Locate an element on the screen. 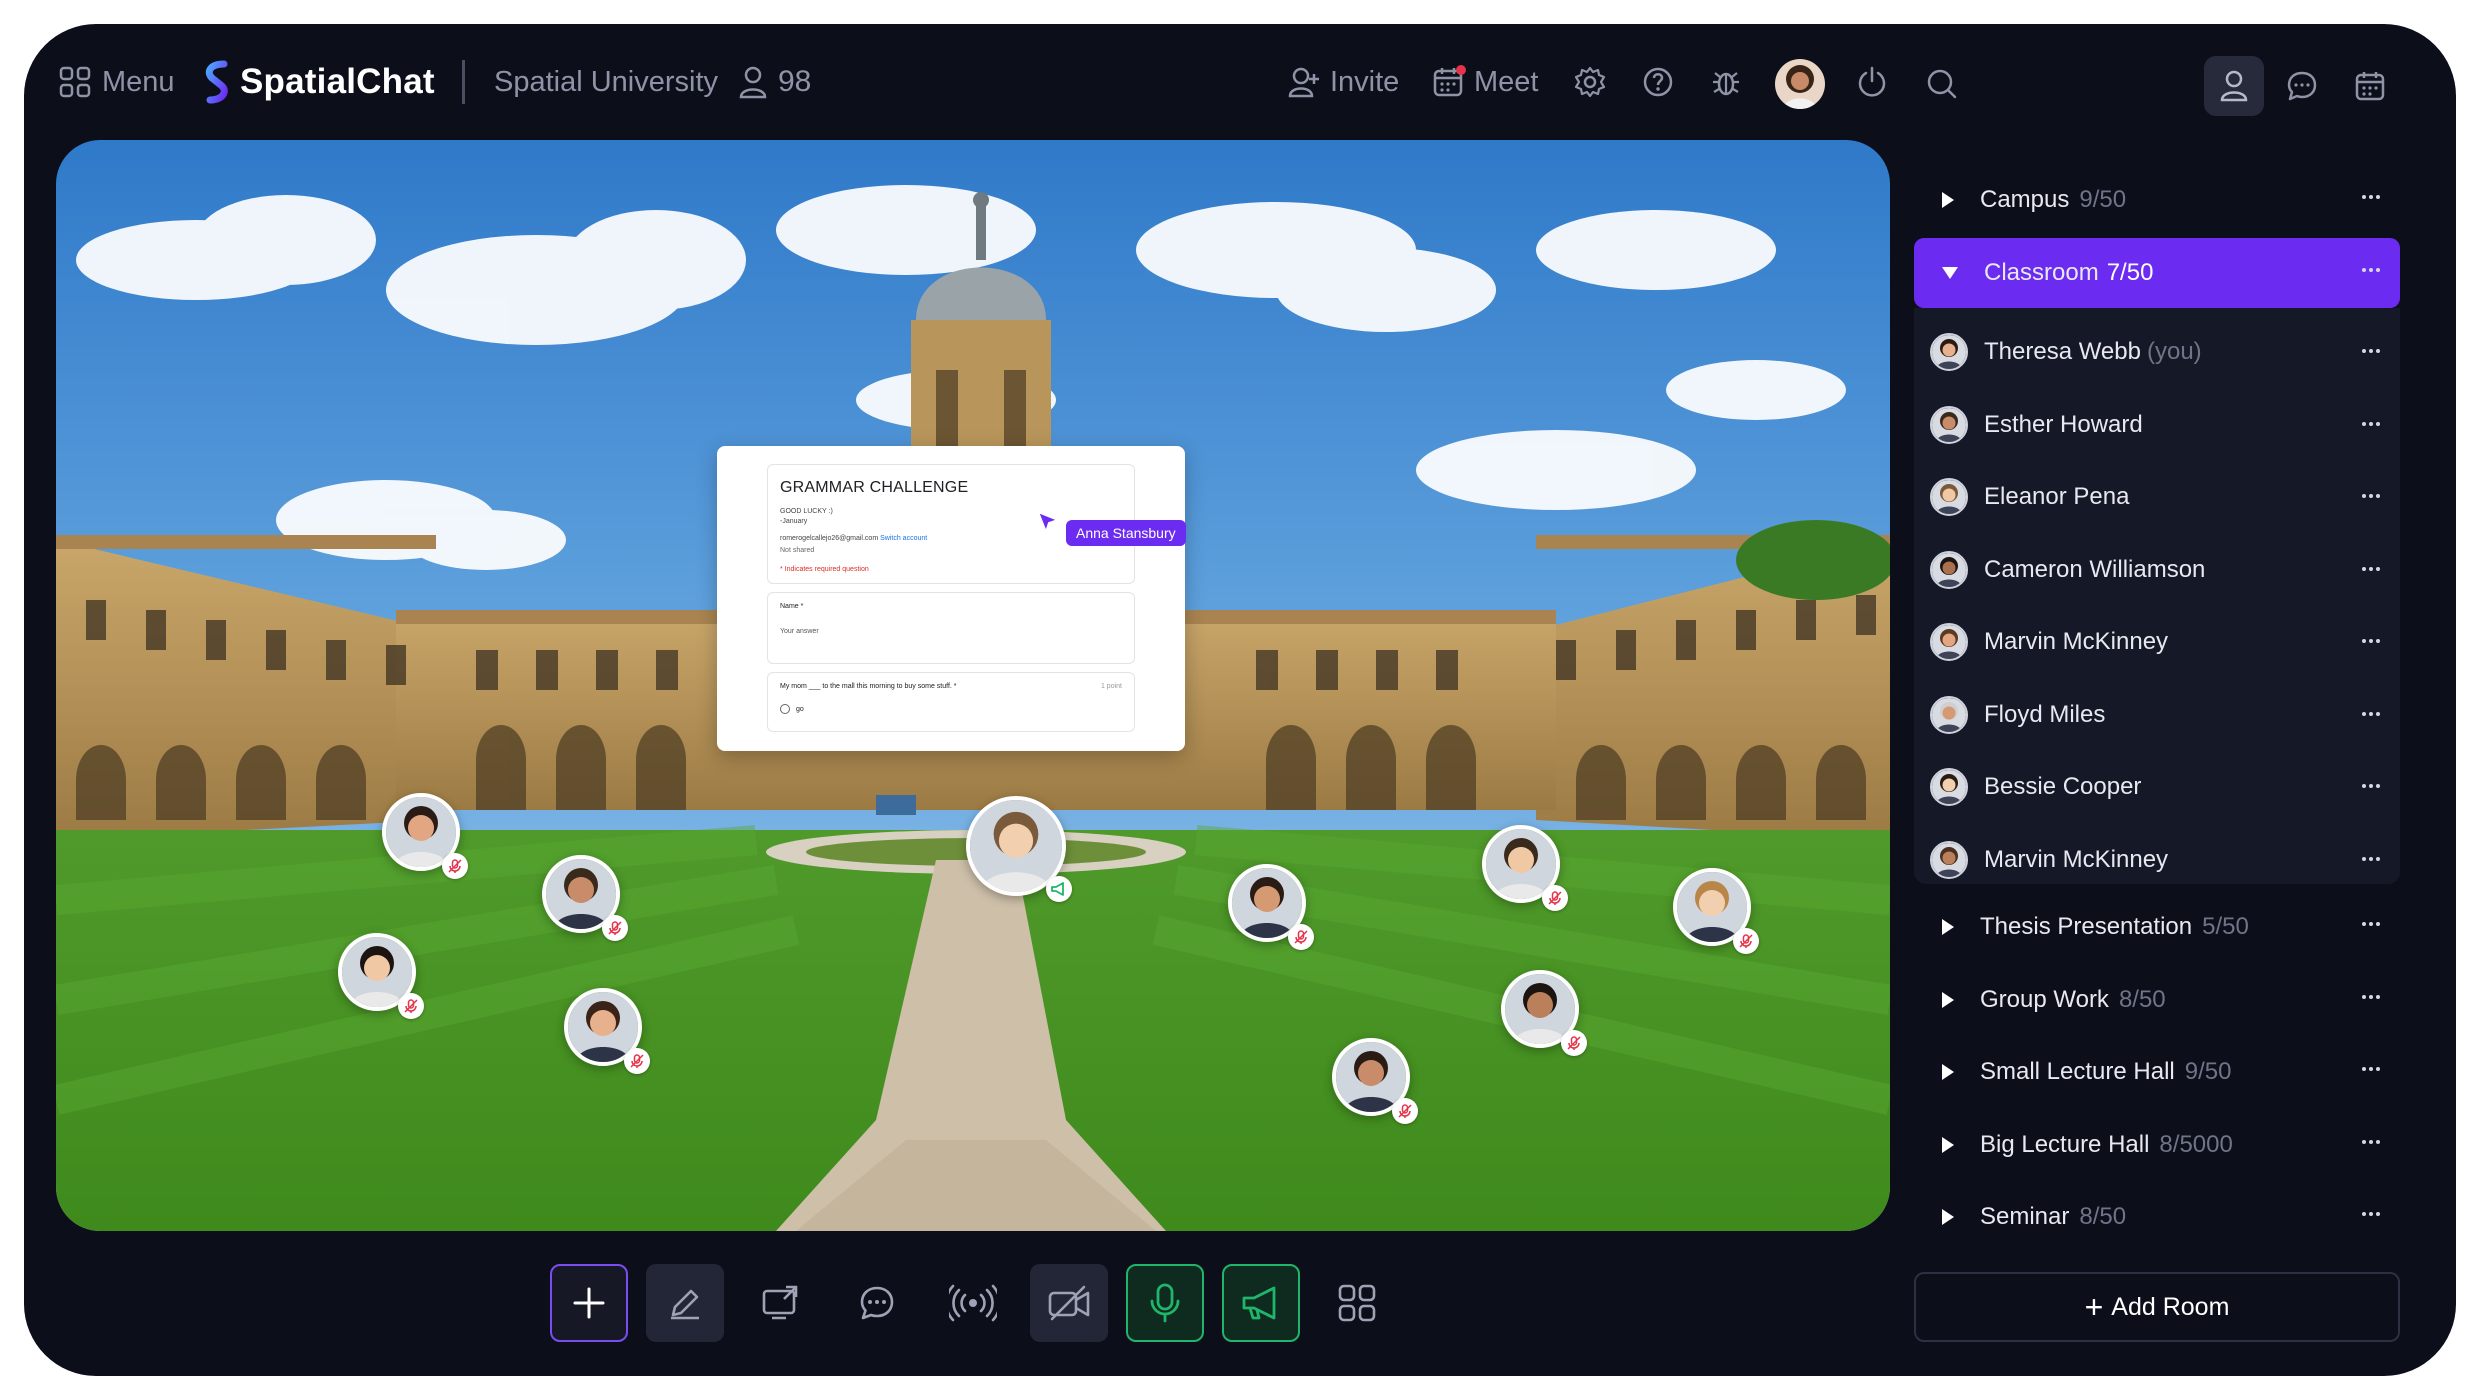 Image resolution: width=2480 pixels, height=1400 pixels. room-campus: Campus 9/50 is located at coordinates (2157, 200).